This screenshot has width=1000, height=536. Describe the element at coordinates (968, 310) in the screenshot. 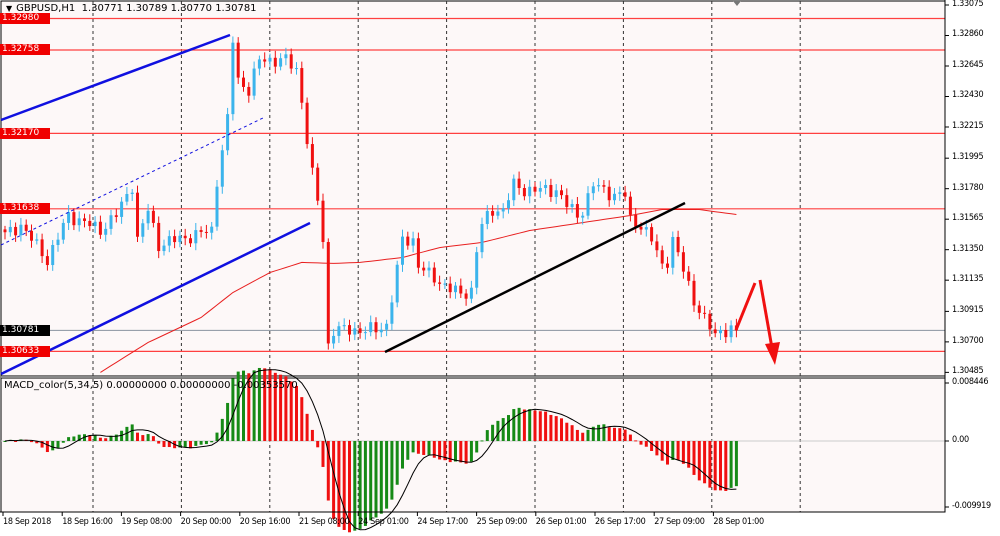

I see `price-axis-label: 1.30915` at that location.